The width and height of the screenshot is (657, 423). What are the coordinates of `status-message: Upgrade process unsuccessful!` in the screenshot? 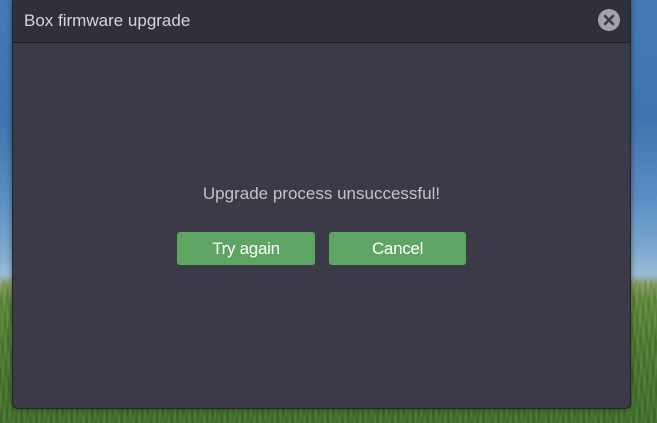 It's located at (321, 193).